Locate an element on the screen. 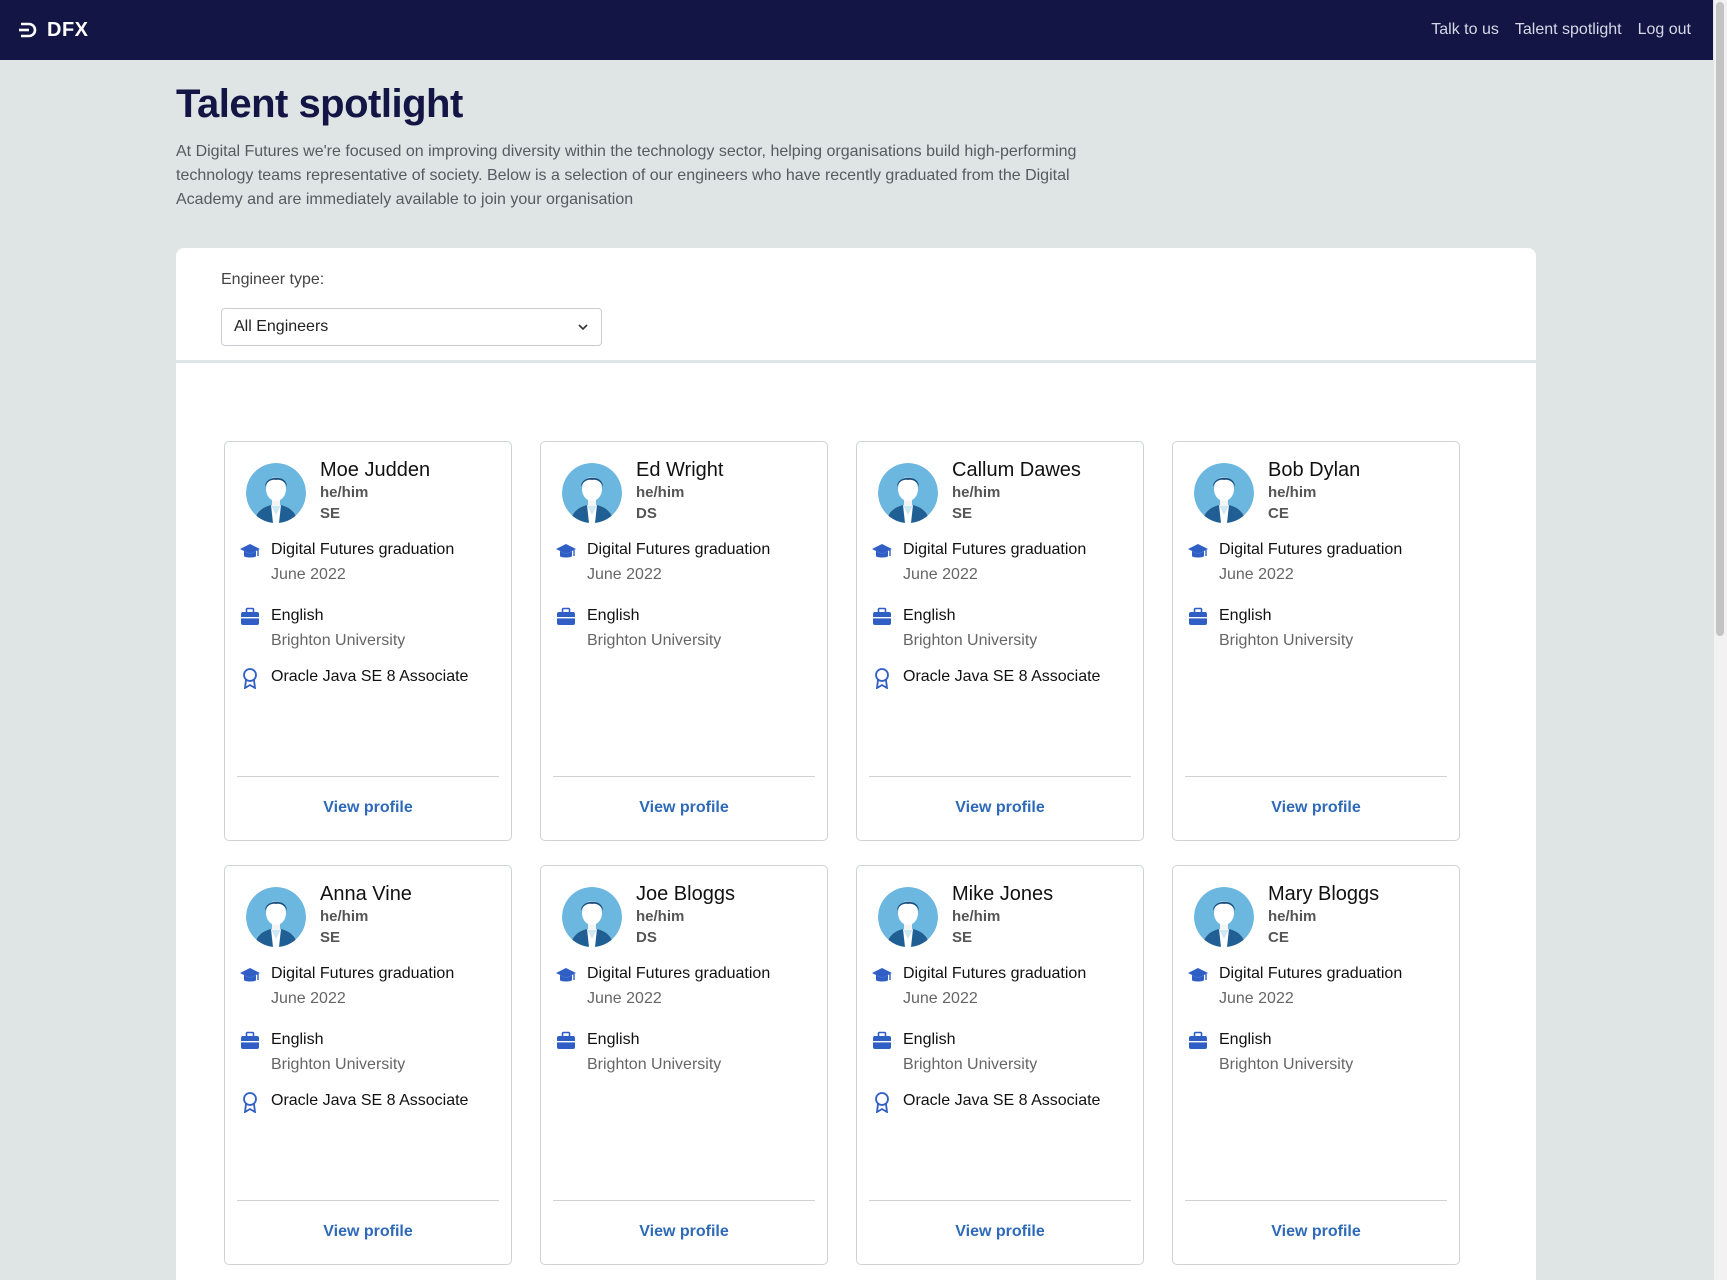  engineer-type-select: All Engineers is located at coordinates (411, 327).